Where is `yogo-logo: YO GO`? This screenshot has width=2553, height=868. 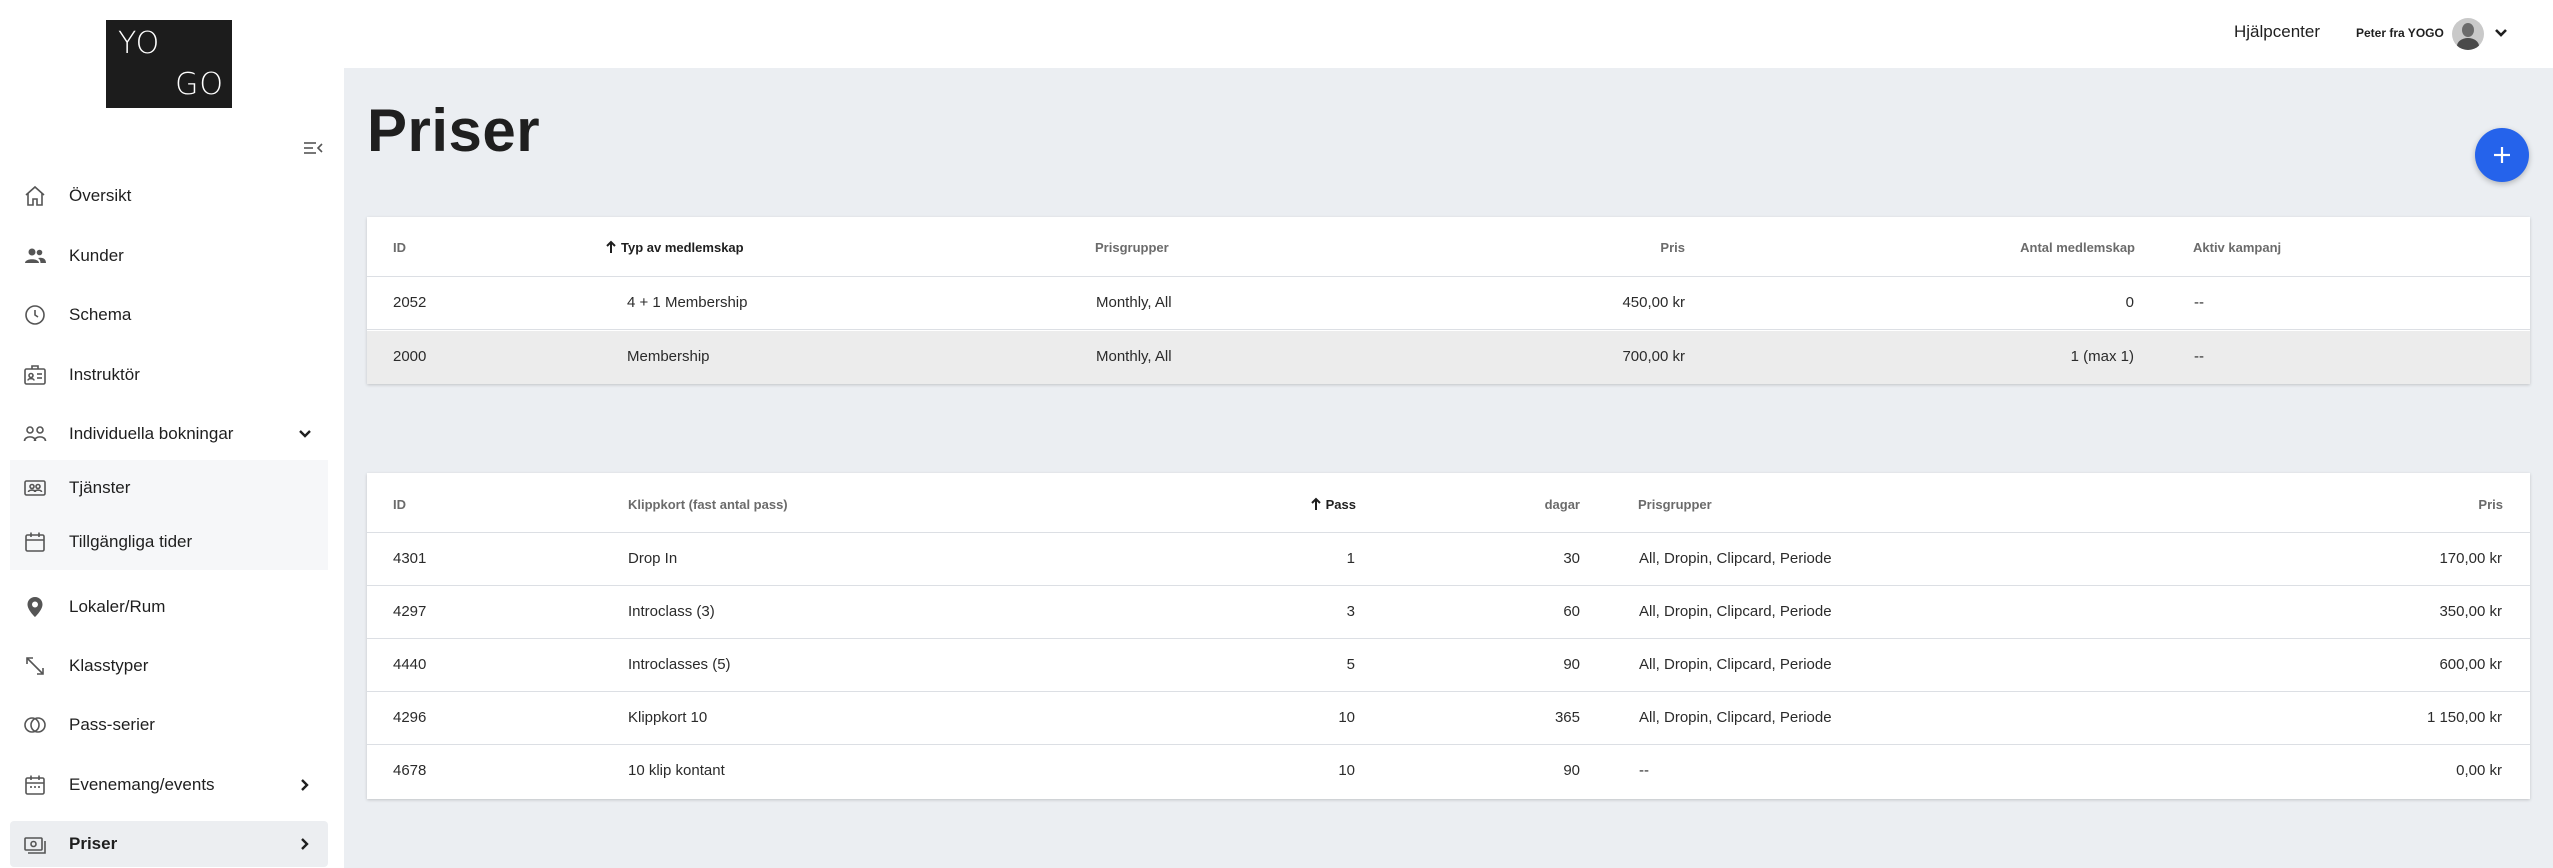 yogo-logo: YO GO is located at coordinates (169, 64).